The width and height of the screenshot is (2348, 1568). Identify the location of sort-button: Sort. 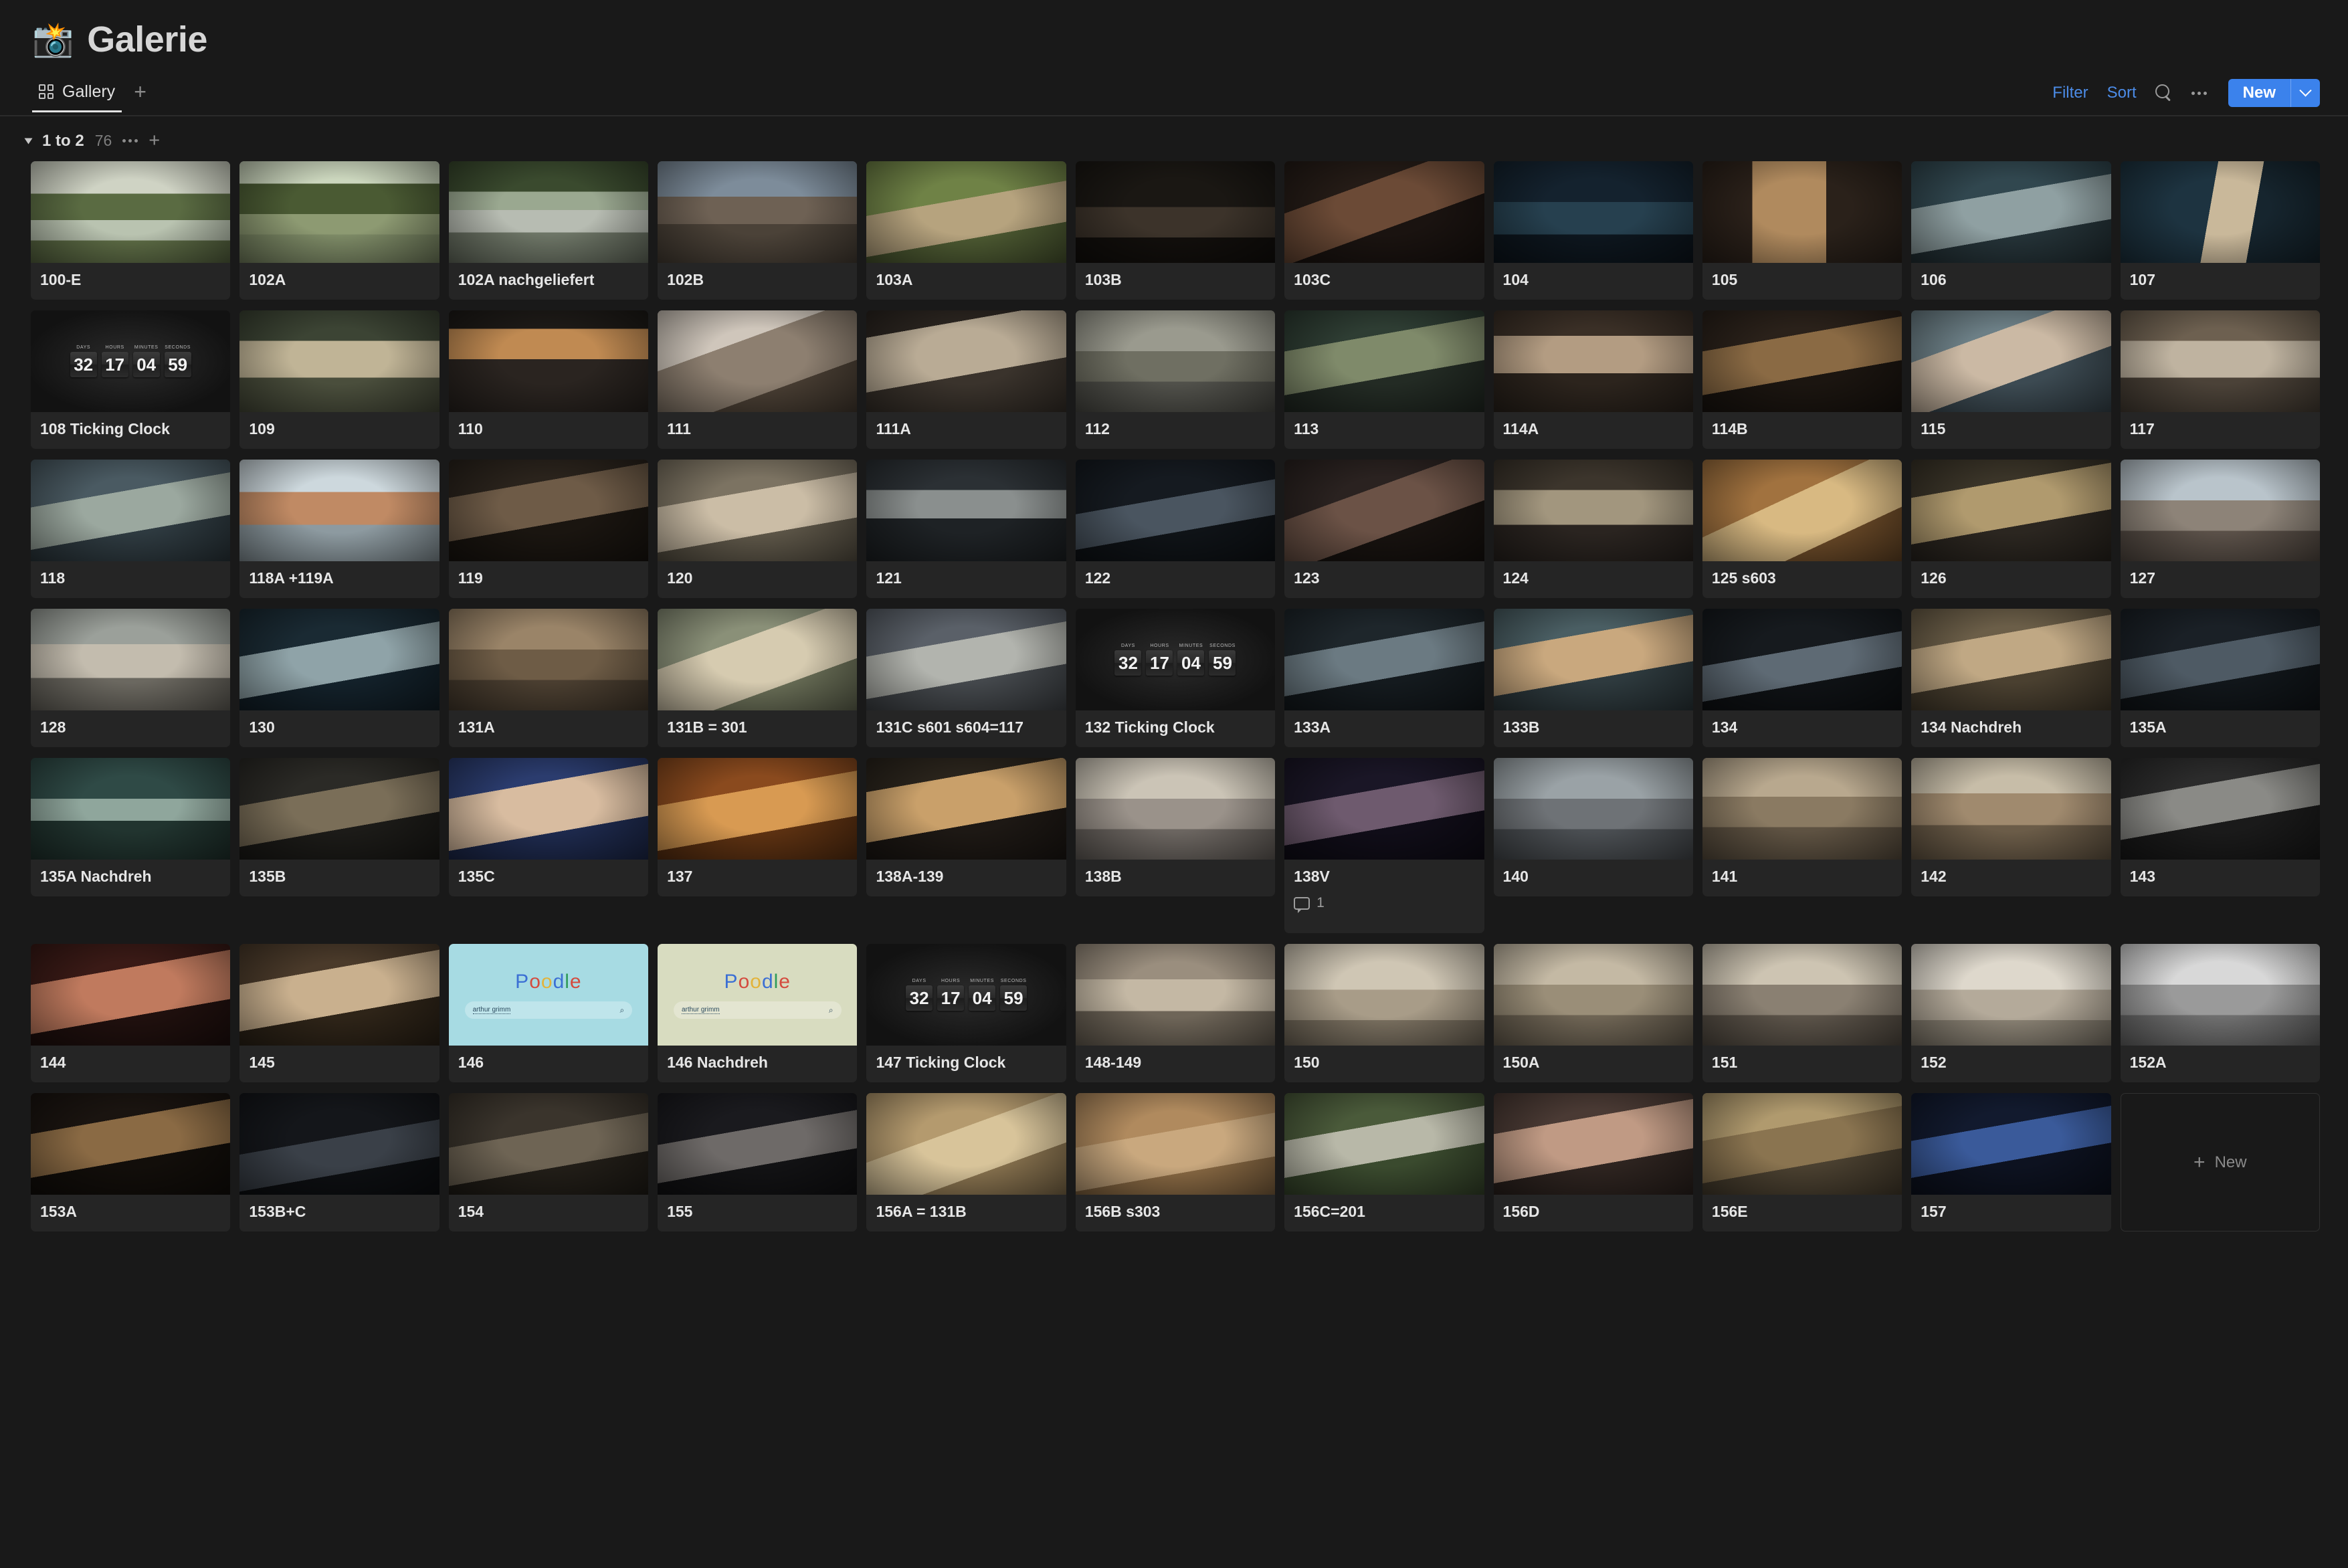
(2122, 93).